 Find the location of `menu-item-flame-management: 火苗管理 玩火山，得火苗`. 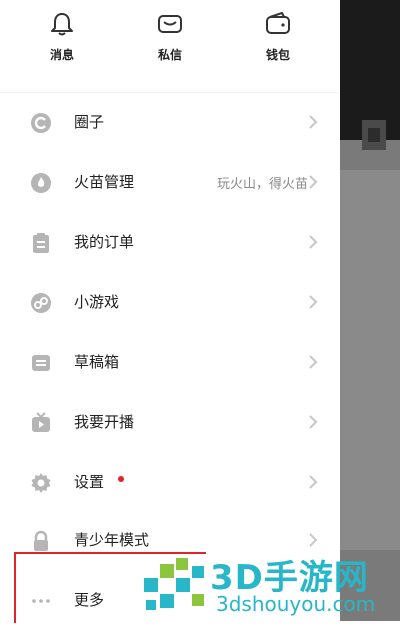

menu-item-flame-management: 火苗管理 玩火山，得火苗 is located at coordinates (170, 182).